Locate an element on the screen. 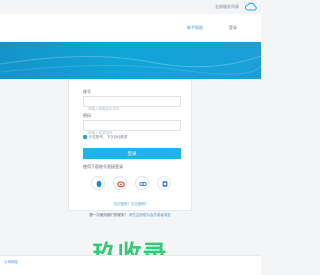 This screenshot has width=320, height=275. alipay-login-button is located at coordinates (142, 183).